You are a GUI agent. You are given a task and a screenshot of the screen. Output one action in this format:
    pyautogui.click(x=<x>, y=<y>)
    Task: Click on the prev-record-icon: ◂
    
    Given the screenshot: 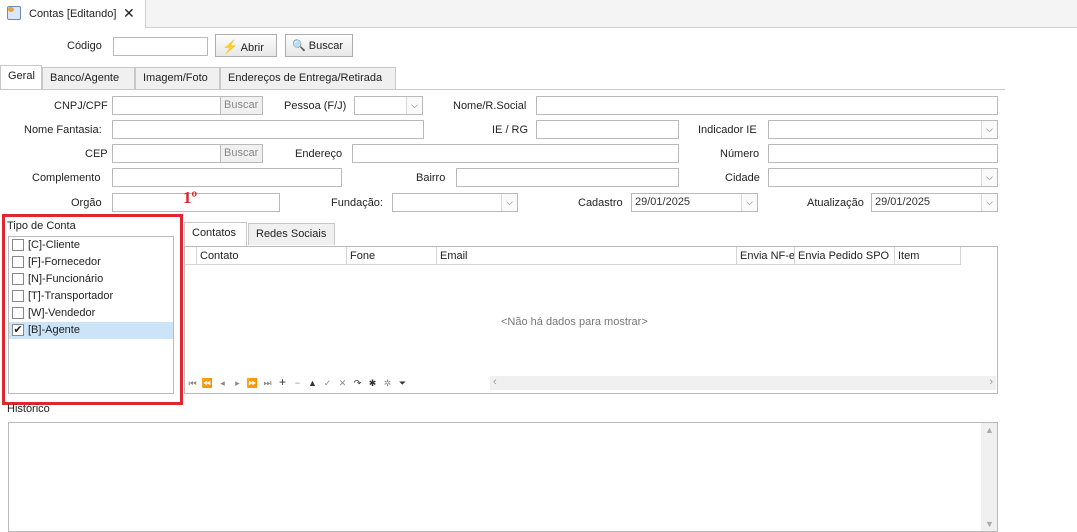 What is the action you would take?
    pyautogui.click(x=222, y=383)
    